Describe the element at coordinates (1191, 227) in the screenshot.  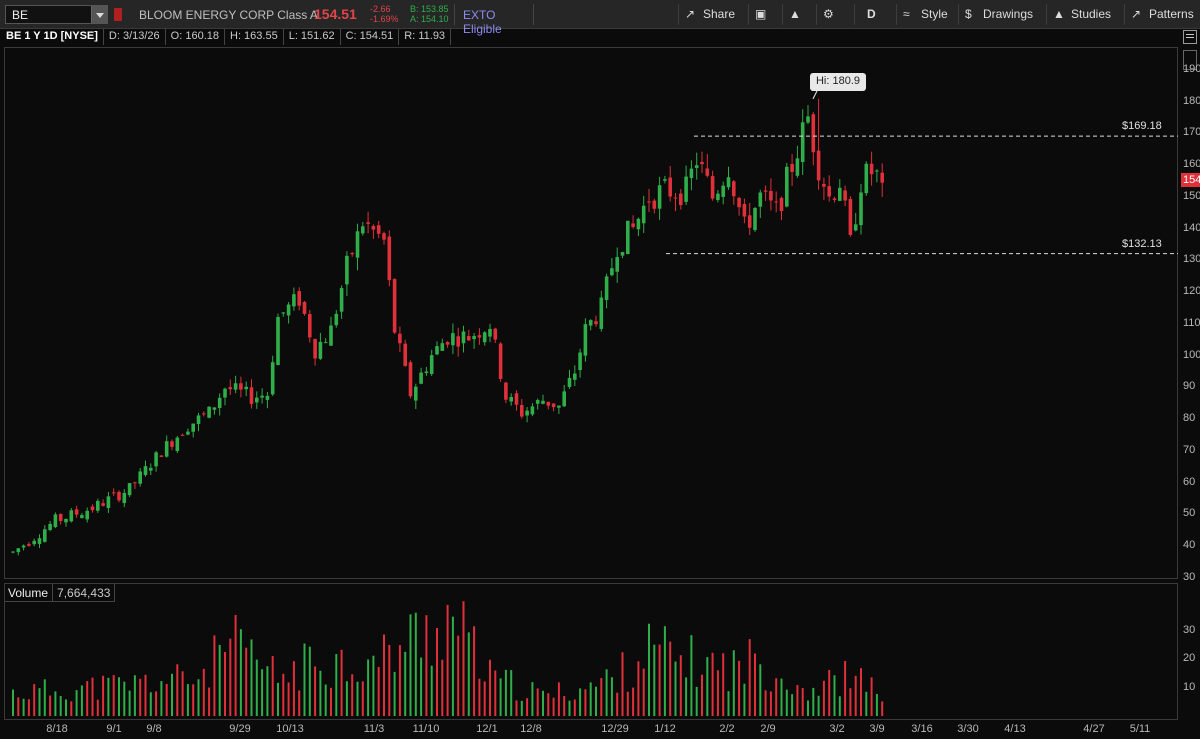
I see `price-tick: 140` at that location.